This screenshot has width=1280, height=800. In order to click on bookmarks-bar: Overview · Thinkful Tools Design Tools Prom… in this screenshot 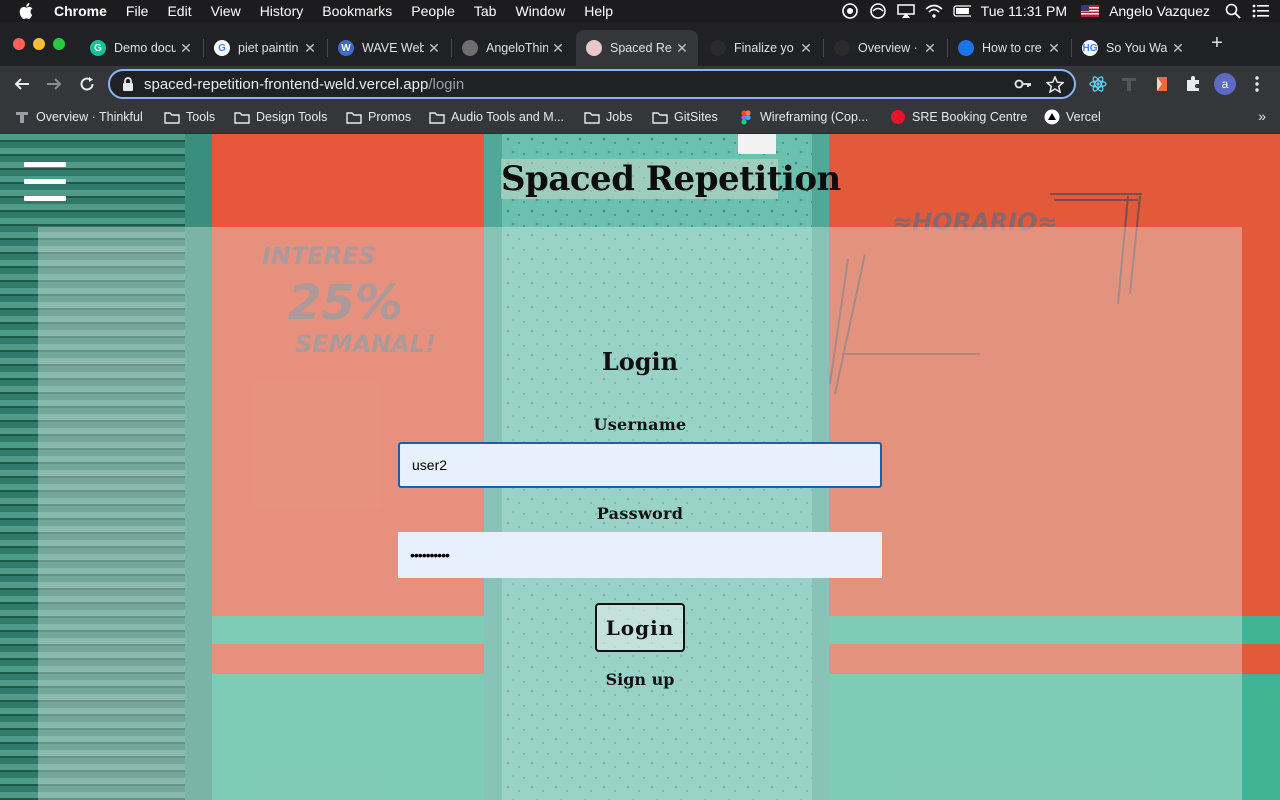, I will do `click(640, 118)`.